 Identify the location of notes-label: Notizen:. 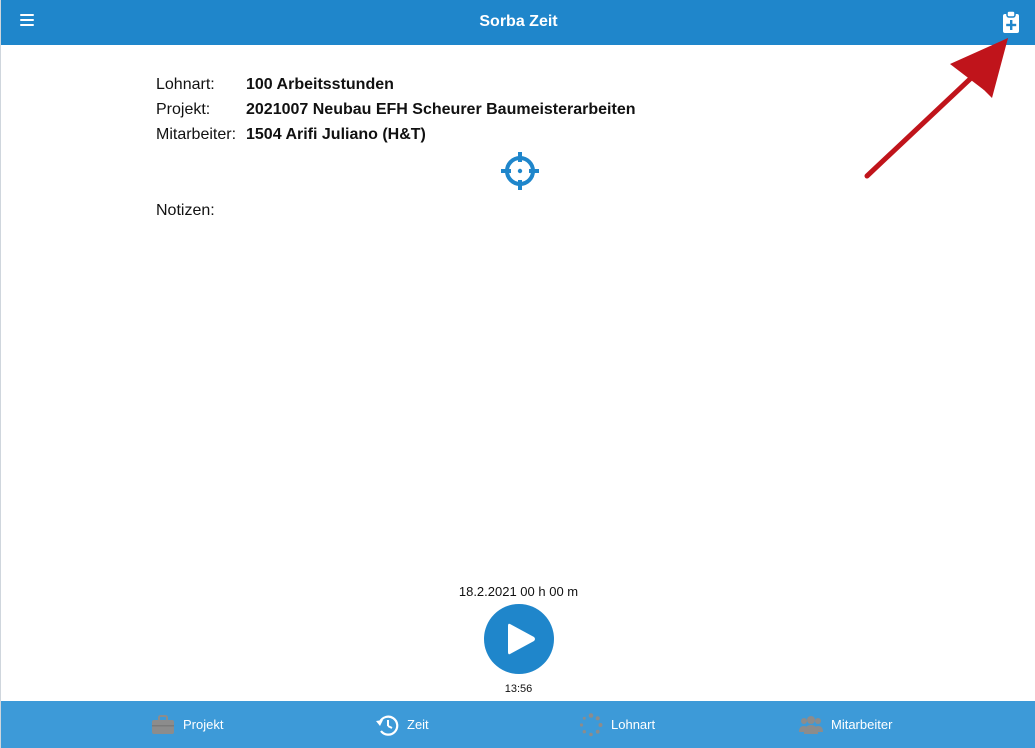
(185, 210).